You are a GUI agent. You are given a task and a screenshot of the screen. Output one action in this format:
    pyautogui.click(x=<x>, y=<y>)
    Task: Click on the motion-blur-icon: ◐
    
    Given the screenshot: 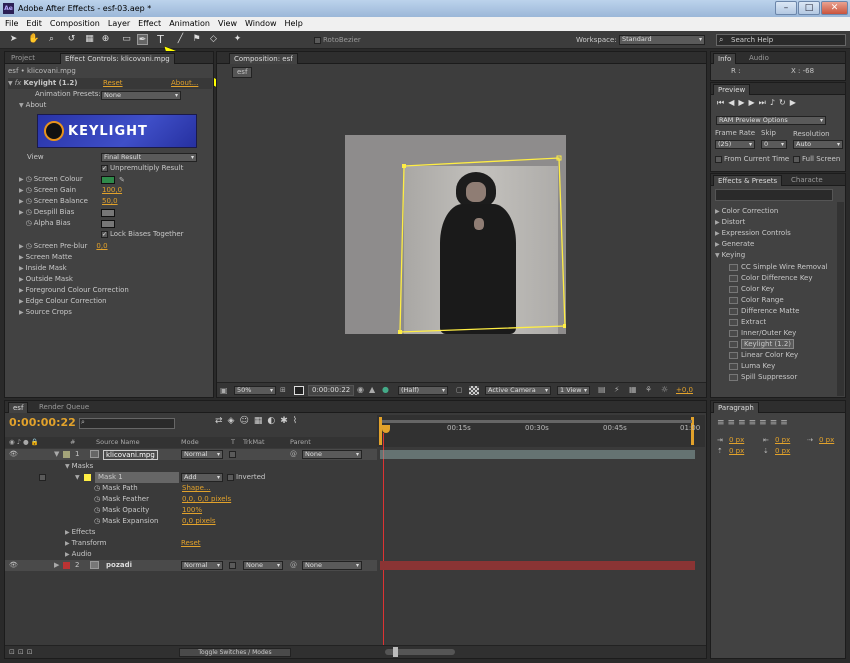 What is the action you would take?
    pyautogui.click(x=273, y=421)
    